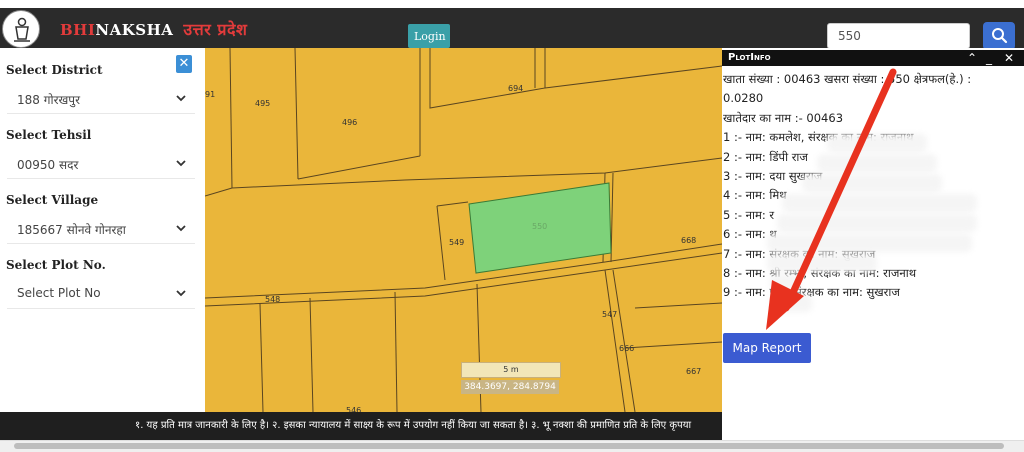 This screenshot has width=1024, height=452. I want to click on village-select: 185667 सोनवे गोनरहा, so click(101, 229).